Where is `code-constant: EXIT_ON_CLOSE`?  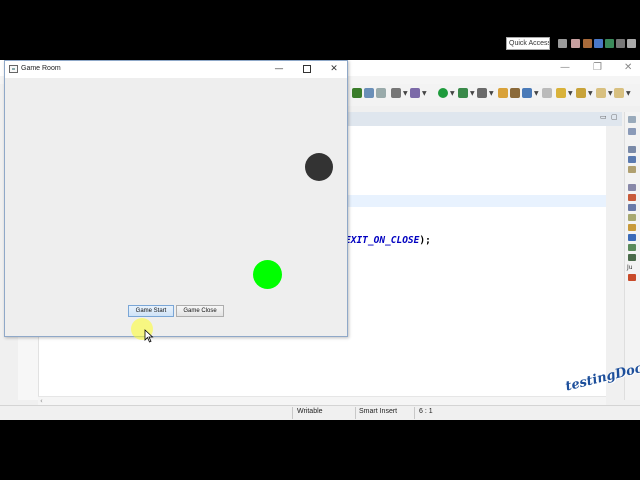 code-constant: EXIT_ON_CLOSE is located at coordinates (382, 240).